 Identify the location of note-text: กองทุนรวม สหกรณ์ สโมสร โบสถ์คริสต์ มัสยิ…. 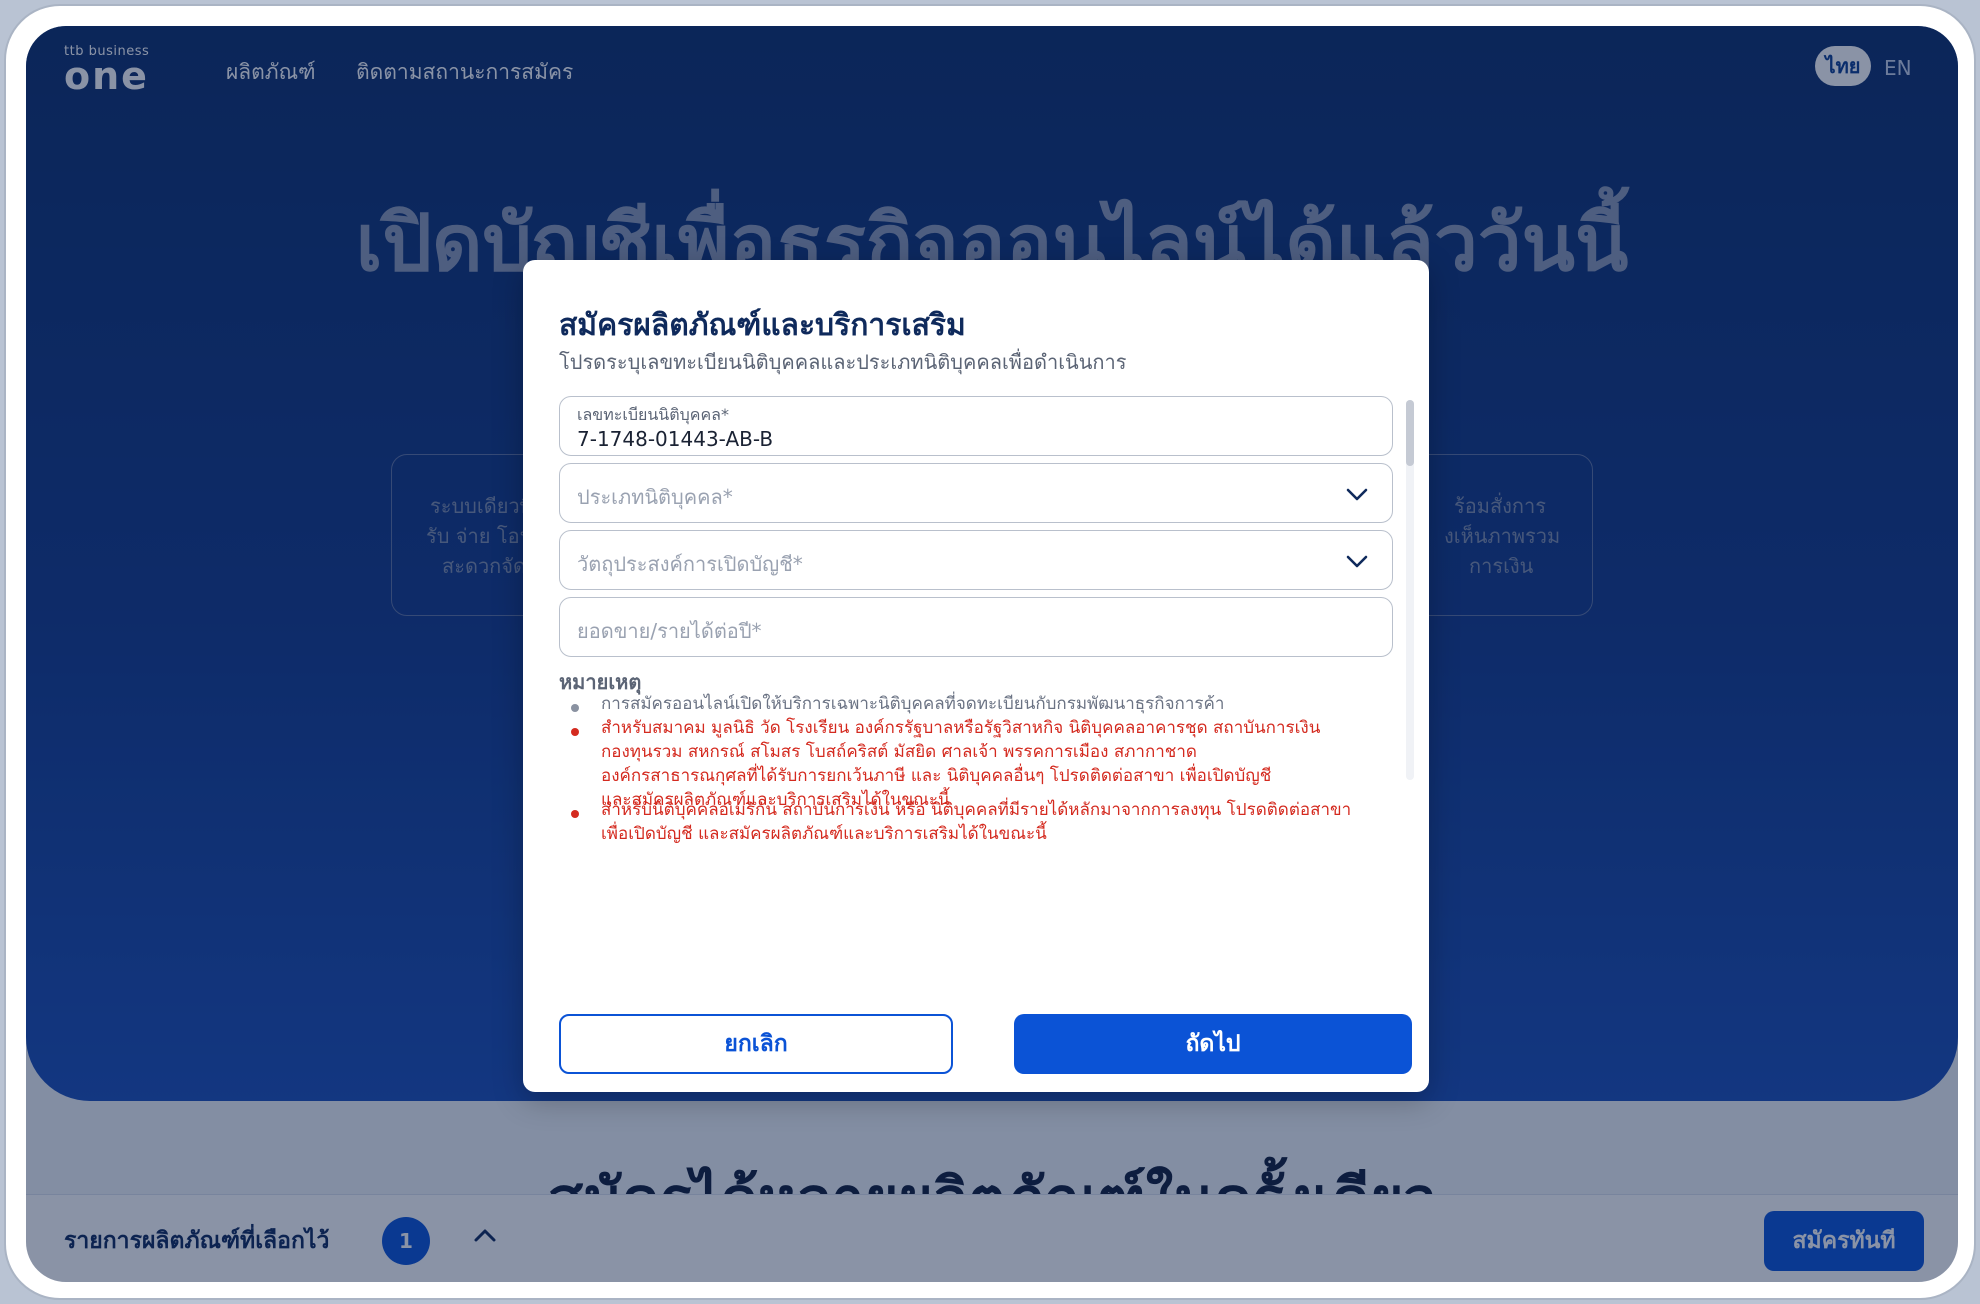
(899, 752).